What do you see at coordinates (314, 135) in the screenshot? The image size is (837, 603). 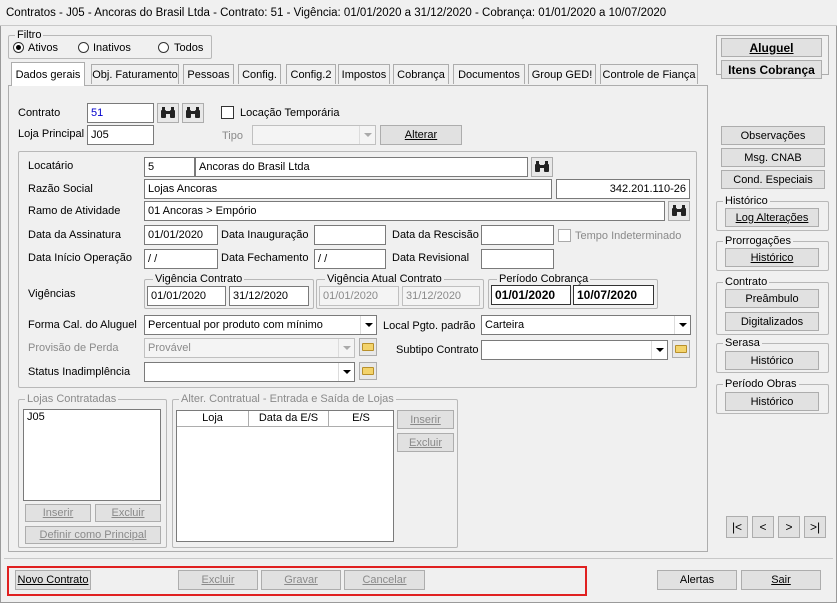 I see `tipo-select` at bounding box center [314, 135].